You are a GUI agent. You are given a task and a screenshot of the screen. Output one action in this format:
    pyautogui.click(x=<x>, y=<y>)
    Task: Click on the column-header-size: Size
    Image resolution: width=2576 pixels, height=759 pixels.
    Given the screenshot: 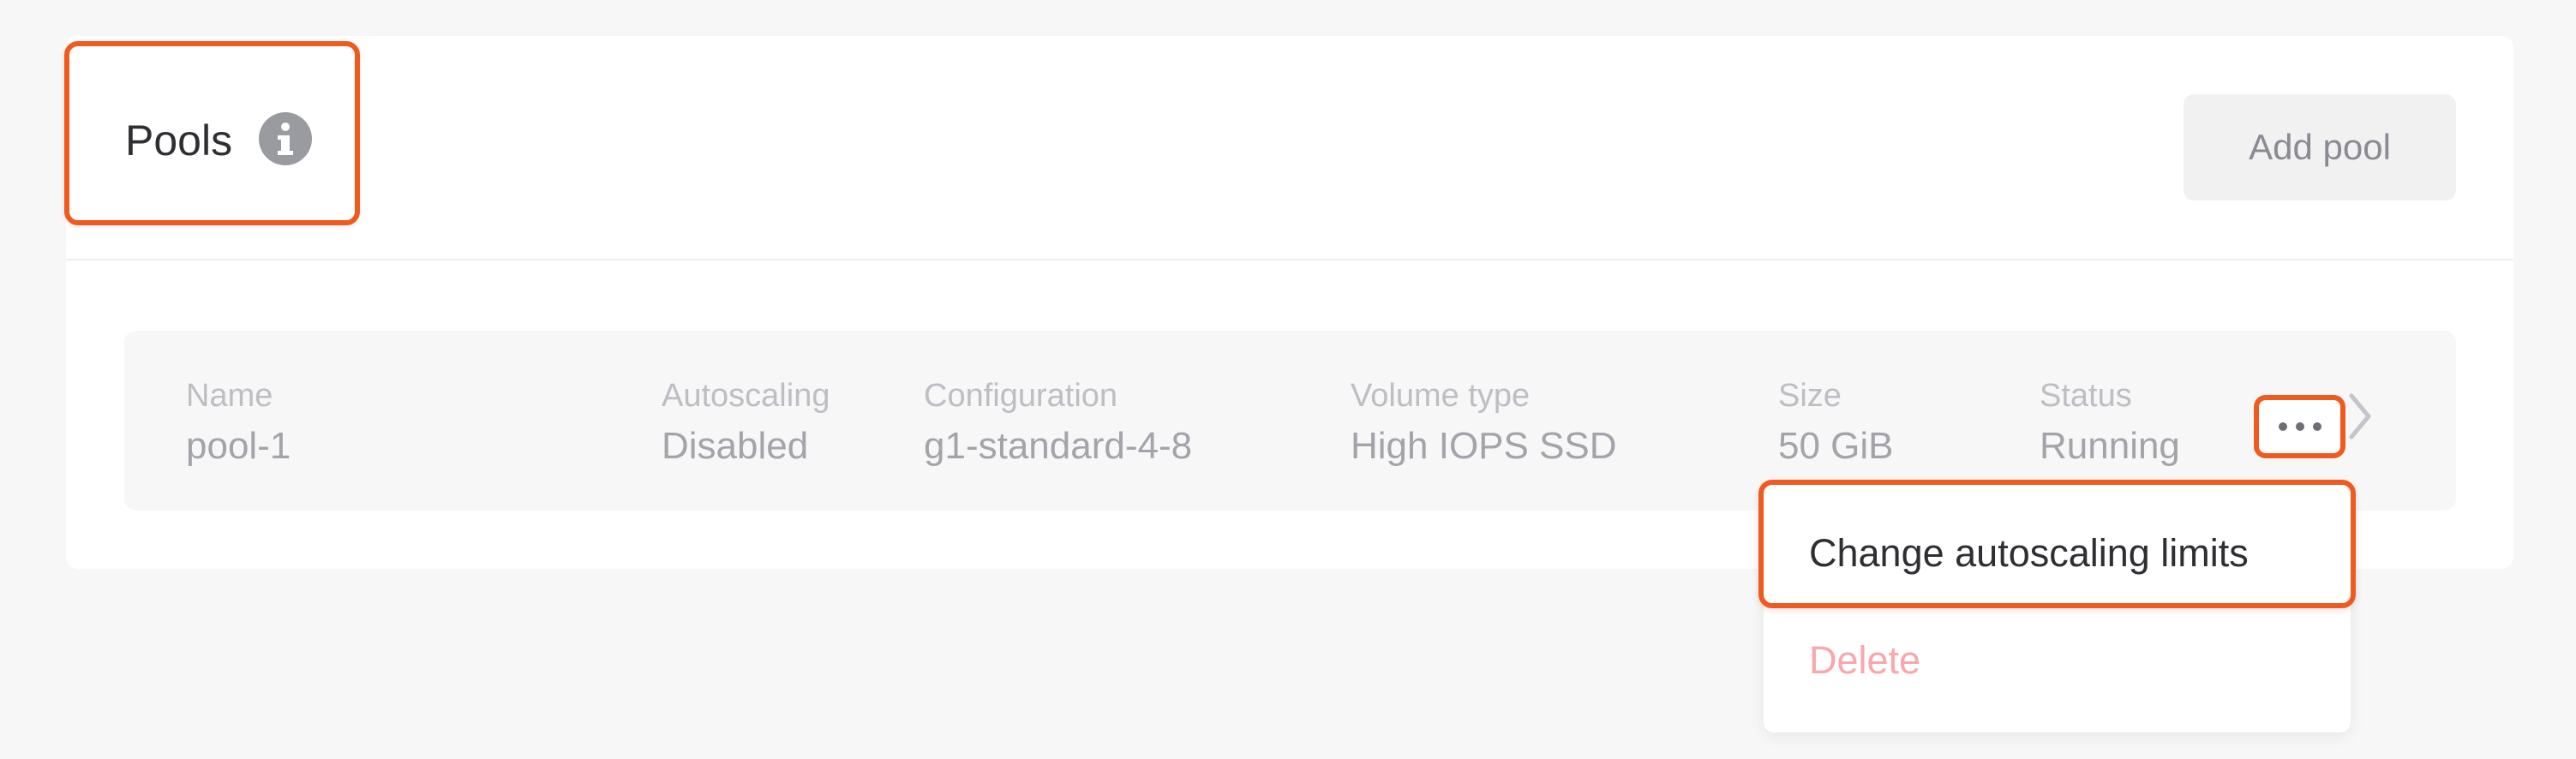 What is the action you would take?
    pyautogui.click(x=1810, y=396)
    